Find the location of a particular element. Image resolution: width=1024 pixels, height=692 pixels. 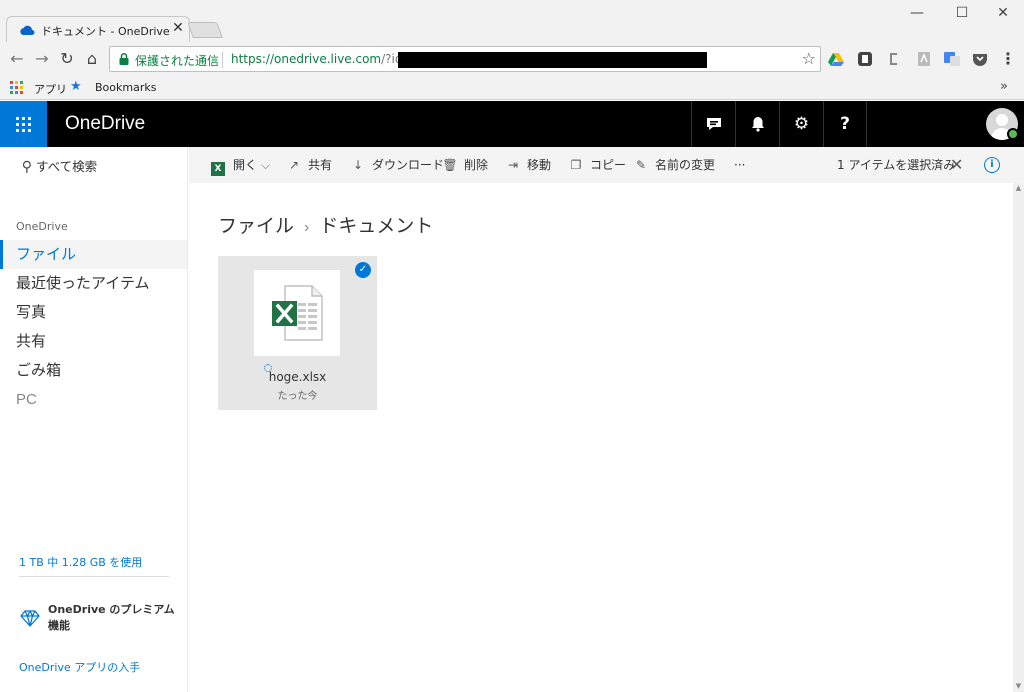

browser-tab-strip: ドキュメント - OneDrive ✕ — ☐ ✕ is located at coordinates (512, 21).